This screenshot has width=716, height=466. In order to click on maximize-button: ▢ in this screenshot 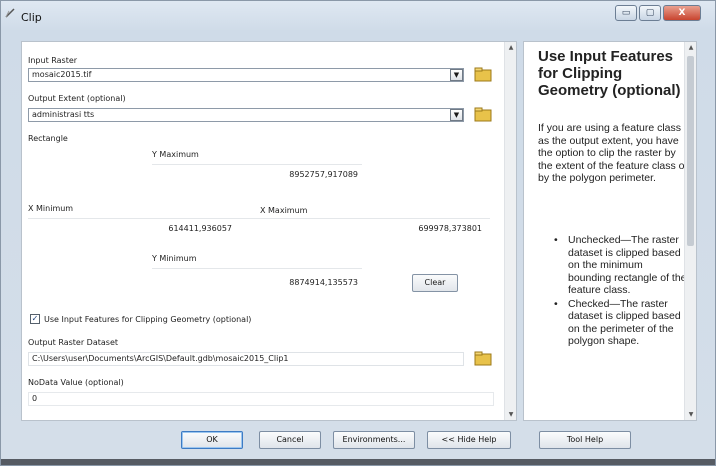, I will do `click(650, 13)`.